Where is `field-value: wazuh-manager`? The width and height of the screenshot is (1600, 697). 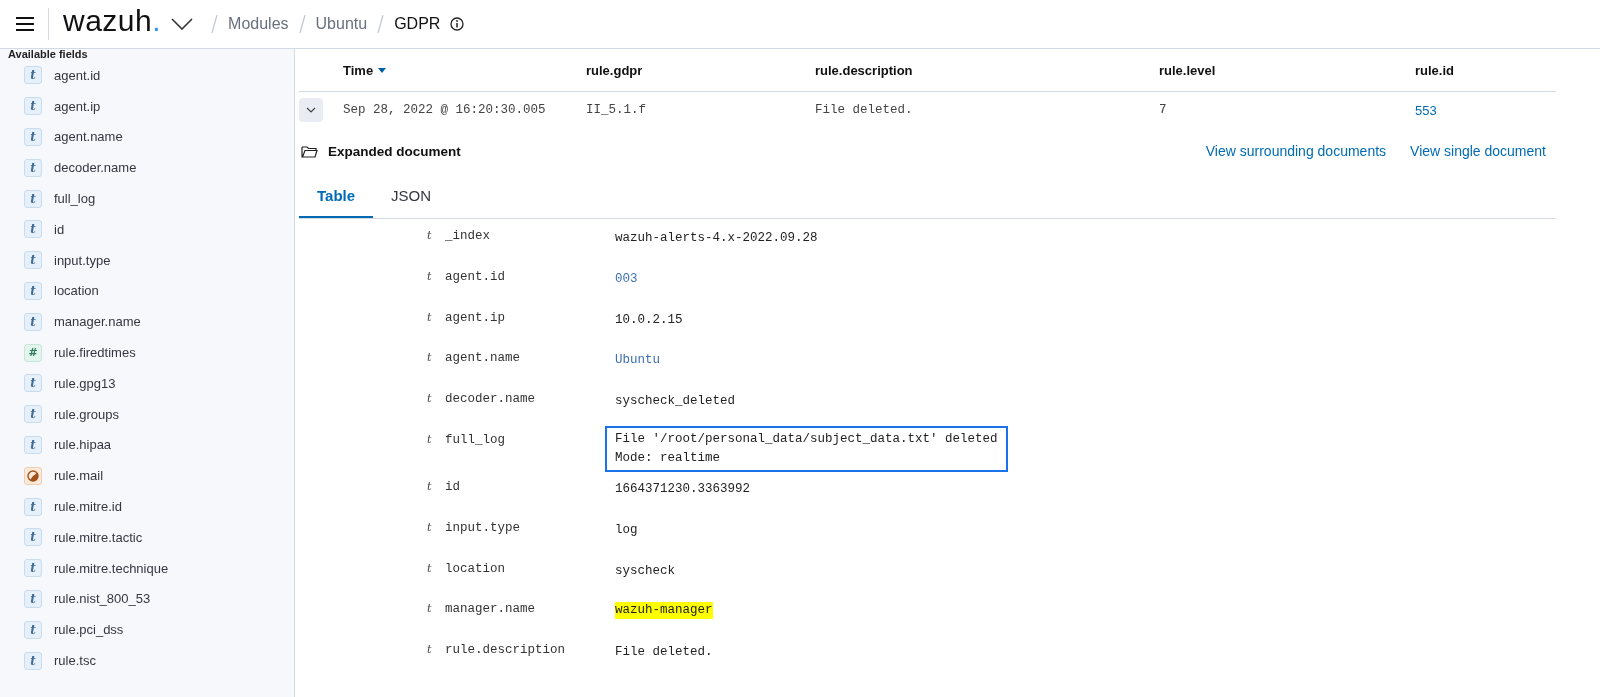 field-value: wazuh-manager is located at coordinates (664, 611).